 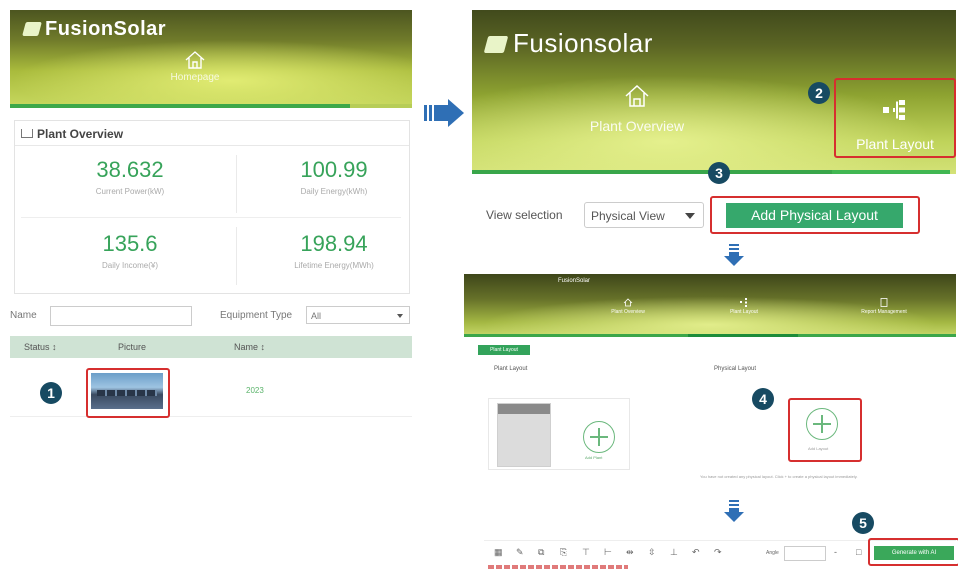 I want to click on kpi-lifetime-energy: 198.94 Lifetime Energy(MWh), so click(x=334, y=250).